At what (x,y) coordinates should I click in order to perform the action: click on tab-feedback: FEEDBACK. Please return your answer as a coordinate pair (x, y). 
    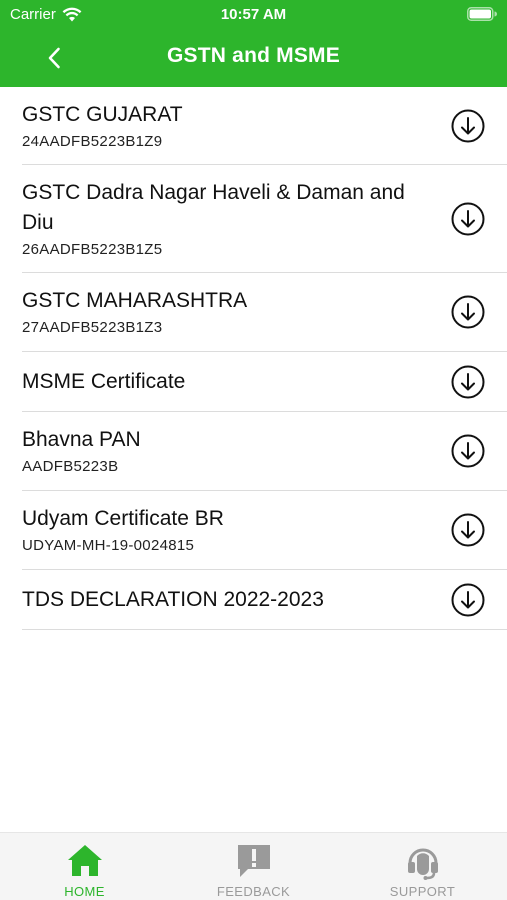
    Looking at the image, I should click on (253, 866).